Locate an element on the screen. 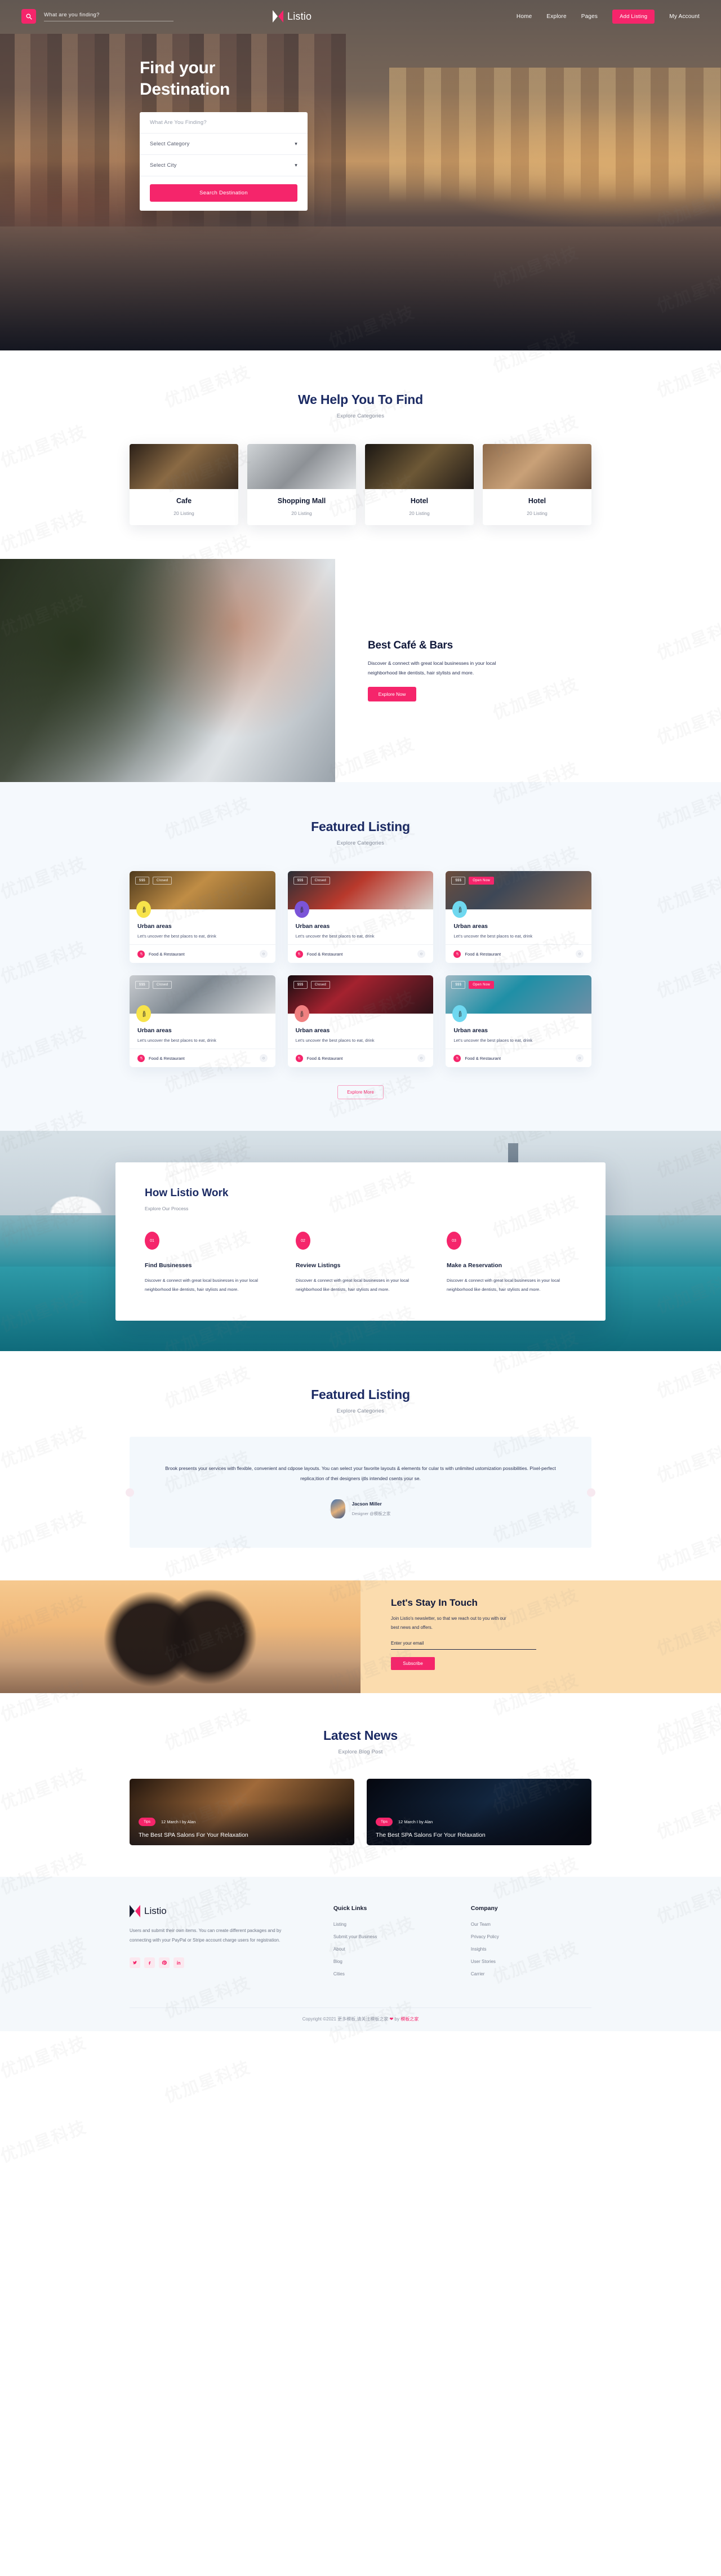  listing-image: $$$ Open Now is located at coordinates (518, 895).